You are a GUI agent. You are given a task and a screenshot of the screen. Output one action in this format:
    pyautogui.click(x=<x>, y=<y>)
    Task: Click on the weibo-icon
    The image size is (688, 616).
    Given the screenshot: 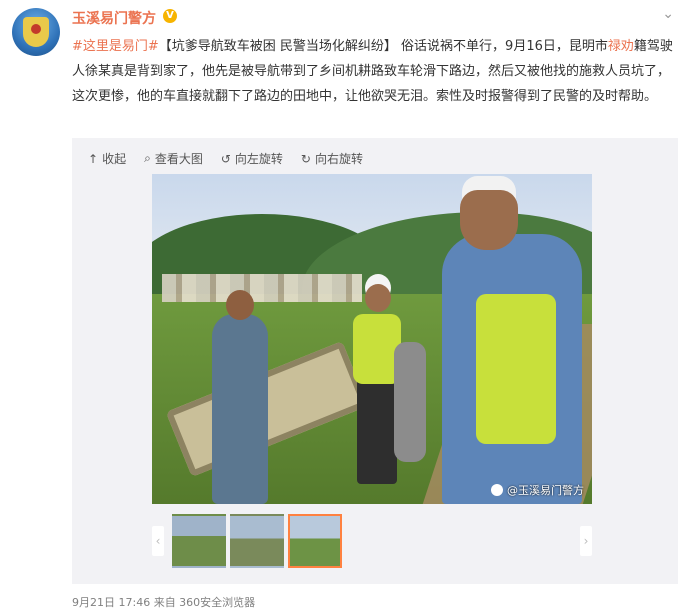 What is the action you would take?
    pyautogui.click(x=497, y=490)
    